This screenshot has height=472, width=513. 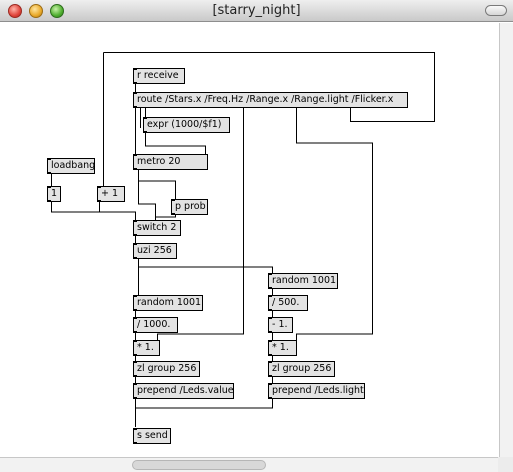 What do you see at coordinates (505, 464) in the screenshot?
I see `resize-grip` at bounding box center [505, 464].